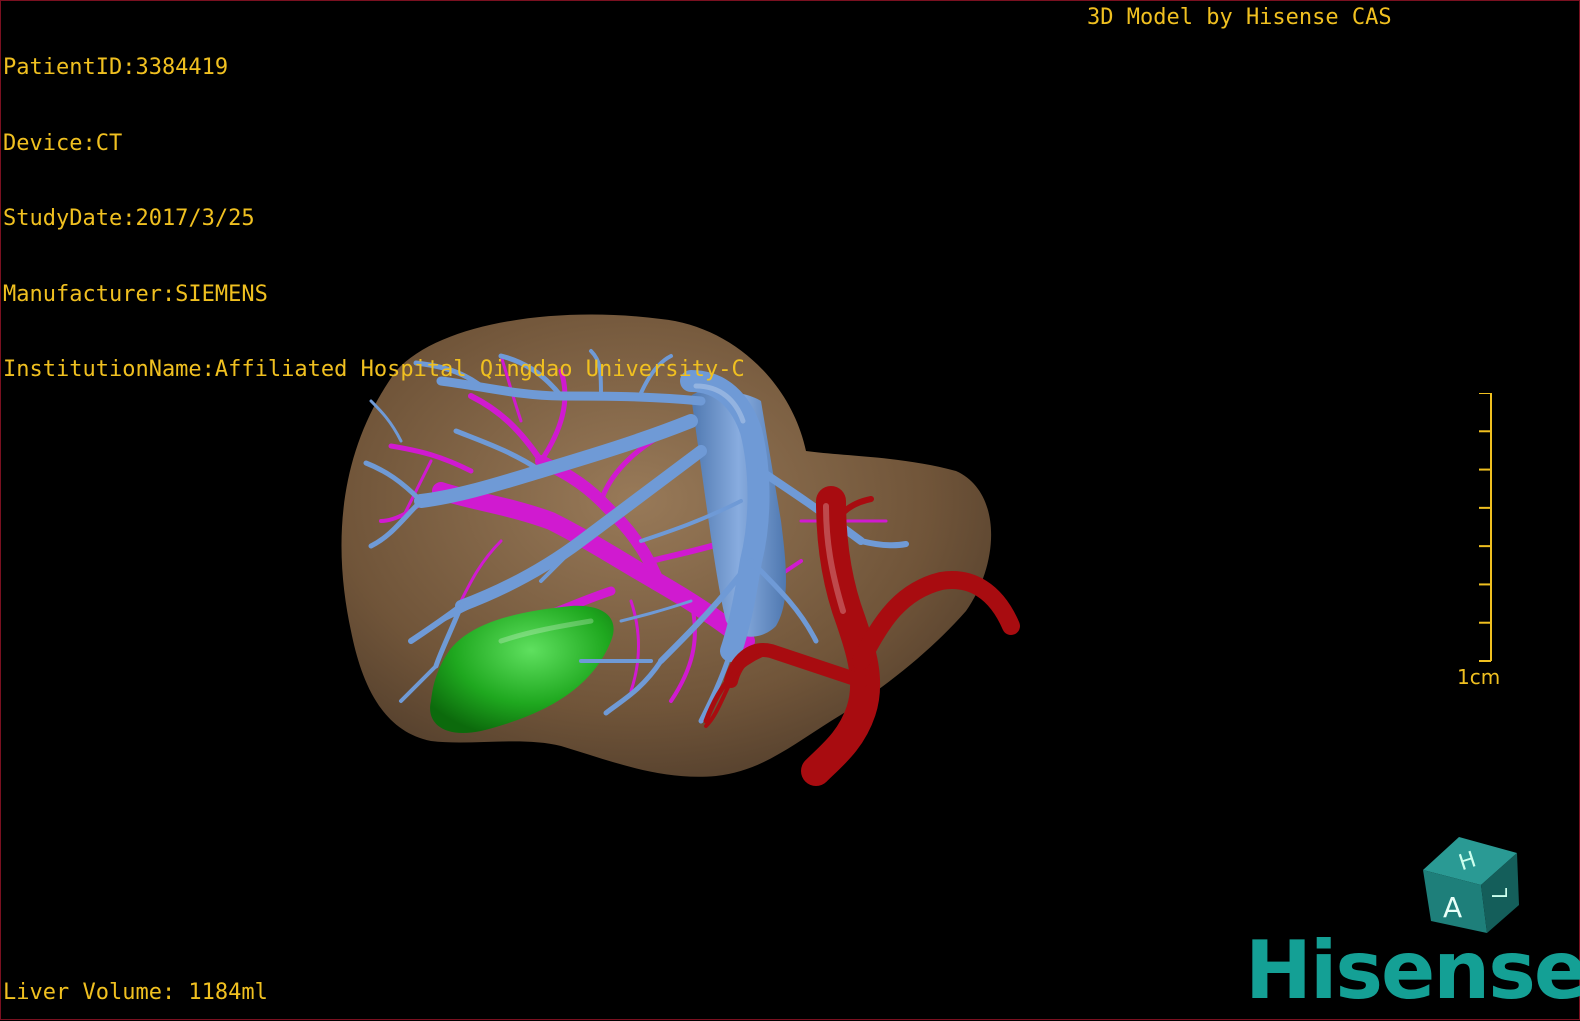 The width and height of the screenshot is (1580, 1021). I want to click on manufacturer: Manufacturer:SIEMENS, so click(135, 294).